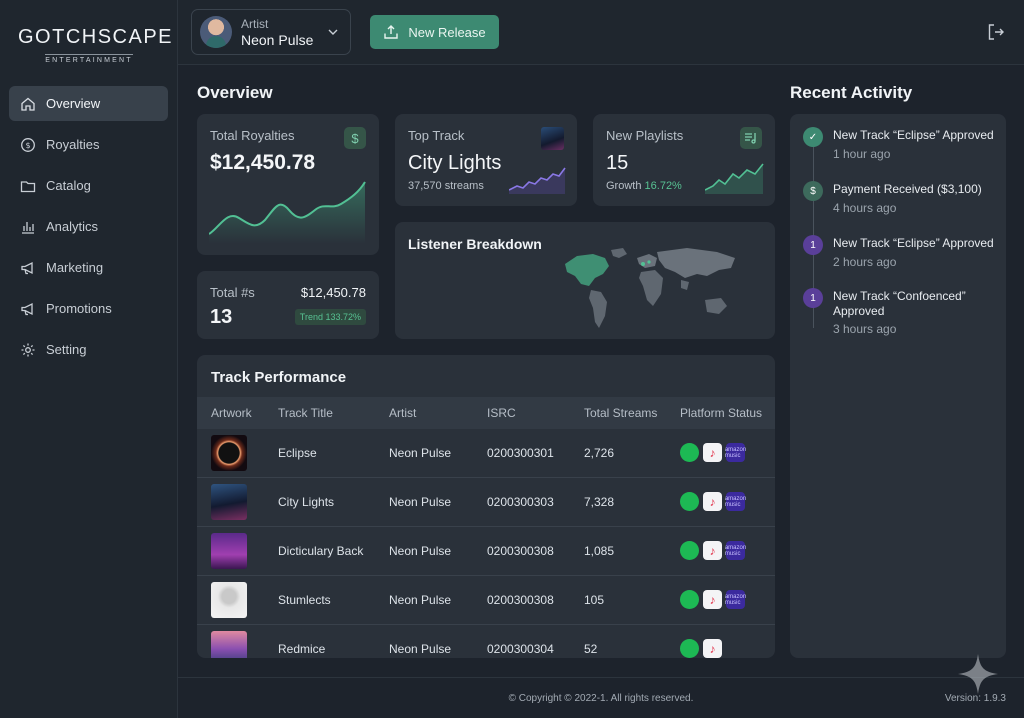  I want to click on logout-icon, so click(996, 32).